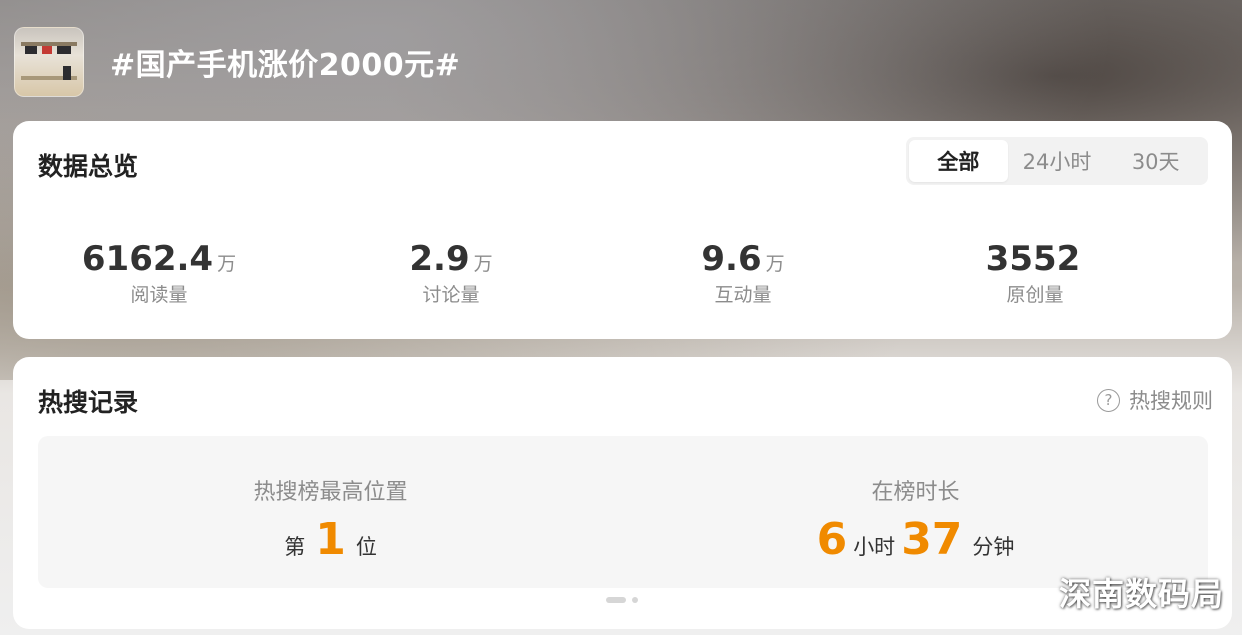 Image resolution: width=1242 pixels, height=635 pixels. What do you see at coordinates (743, 295) in the screenshot?
I see `stat-label: 互动量` at bounding box center [743, 295].